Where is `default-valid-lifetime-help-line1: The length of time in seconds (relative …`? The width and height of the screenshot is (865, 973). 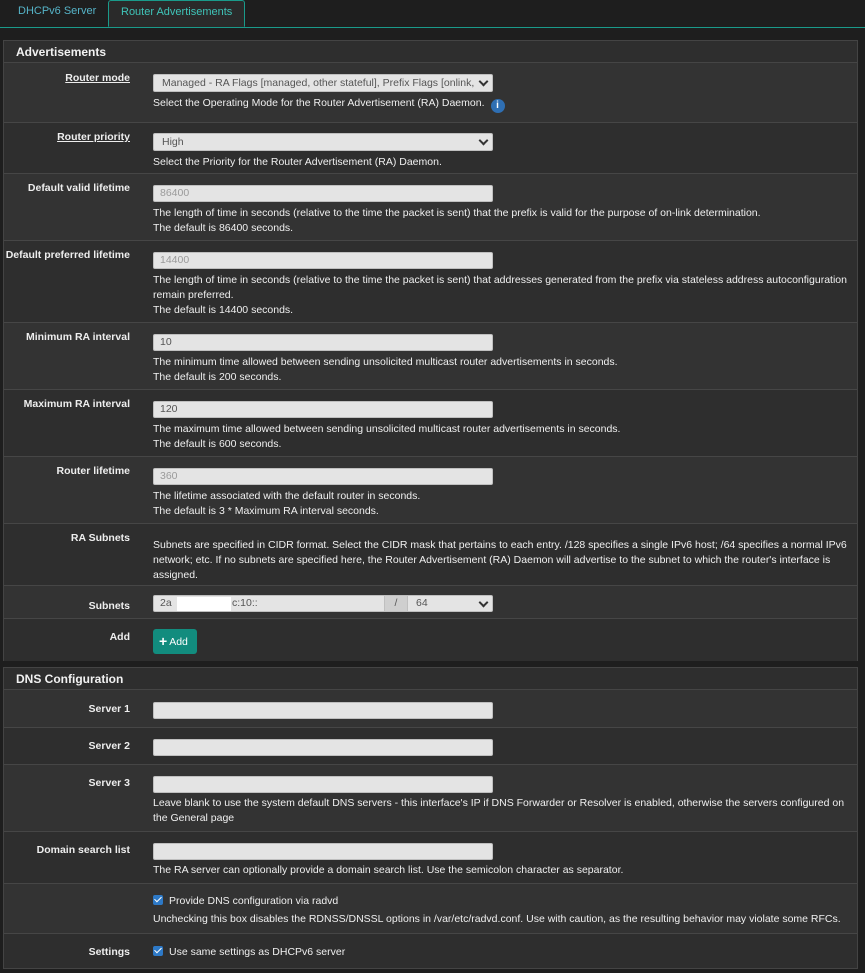 default-valid-lifetime-help-line1: The length of time in seconds (relative … is located at coordinates (457, 213).